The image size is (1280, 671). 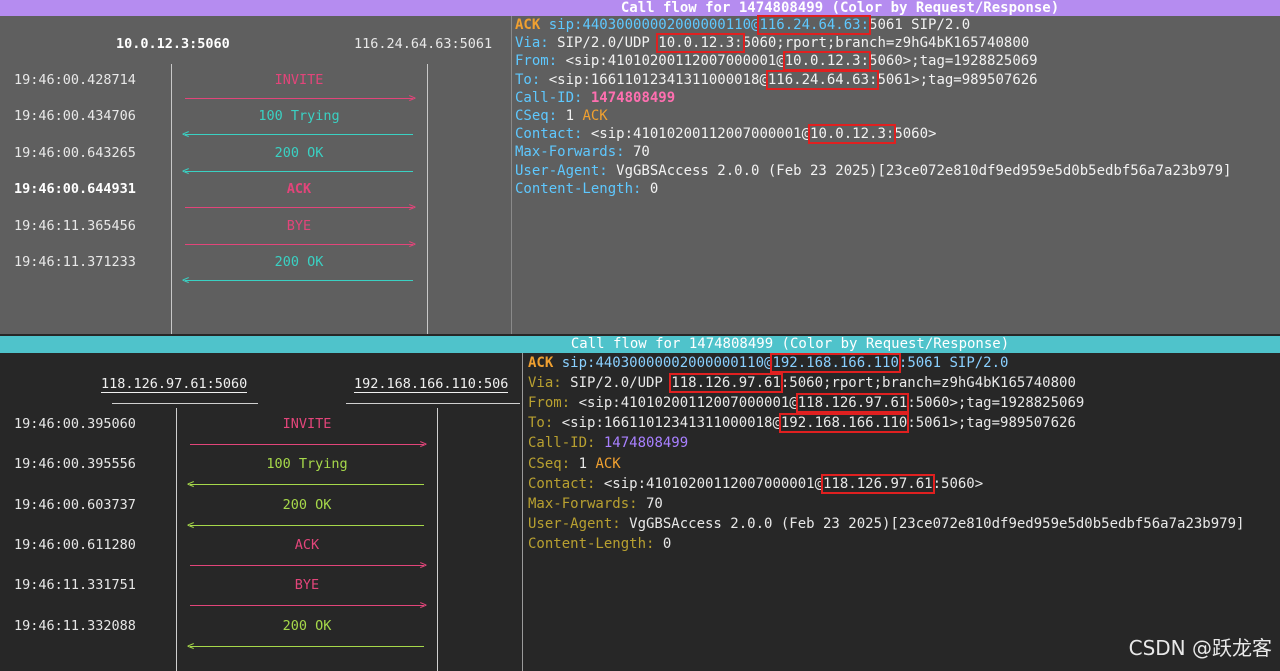 What do you see at coordinates (599, 544) in the screenshot?
I see `sip-header-line: Content-Length: 0` at bounding box center [599, 544].